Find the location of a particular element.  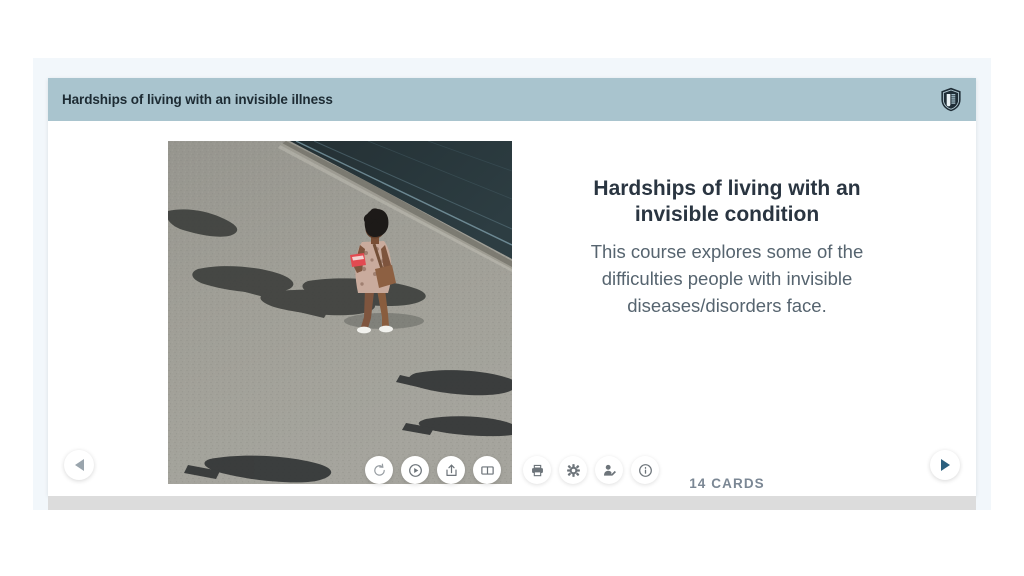

play-button is located at coordinates (415, 470).